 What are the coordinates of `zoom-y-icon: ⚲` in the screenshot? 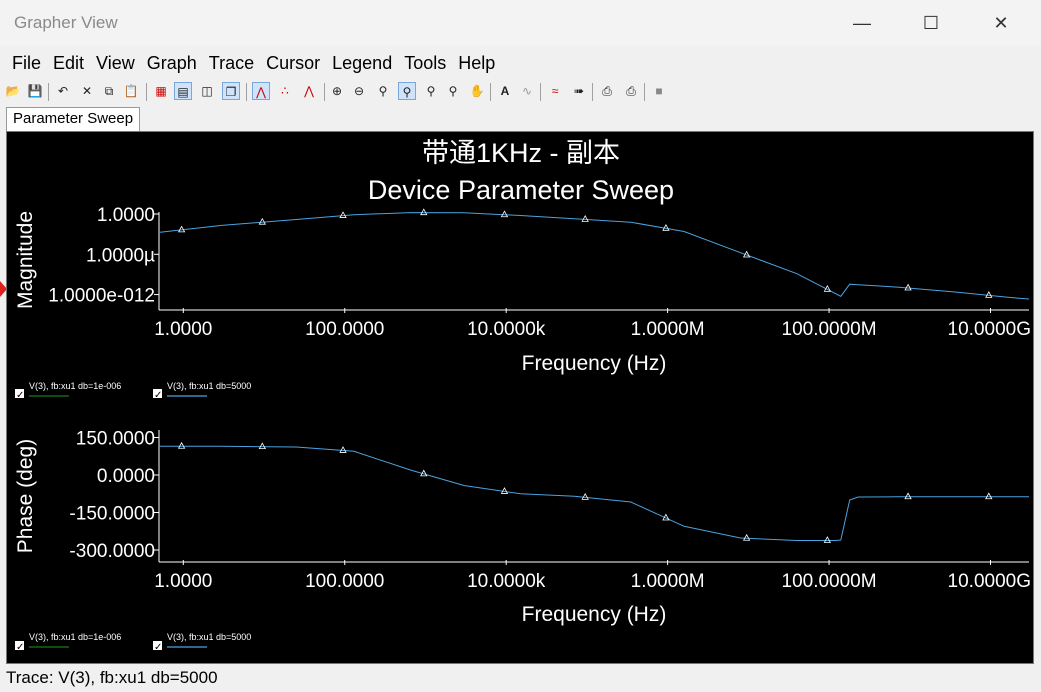 It's located at (453, 91).